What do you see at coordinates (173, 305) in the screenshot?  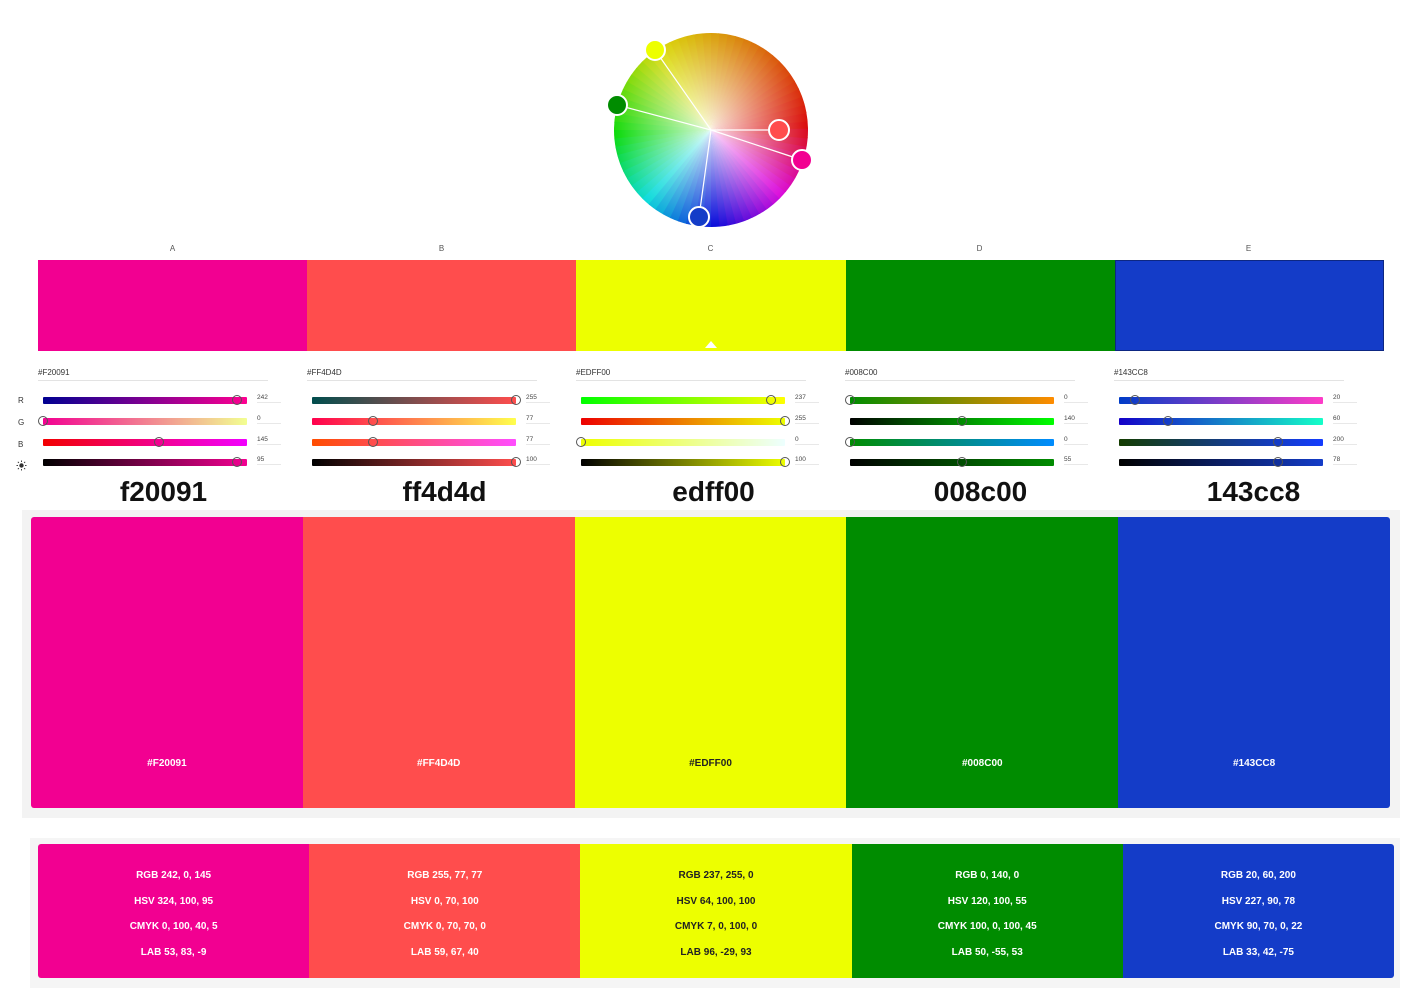 I see `swatch-a` at bounding box center [173, 305].